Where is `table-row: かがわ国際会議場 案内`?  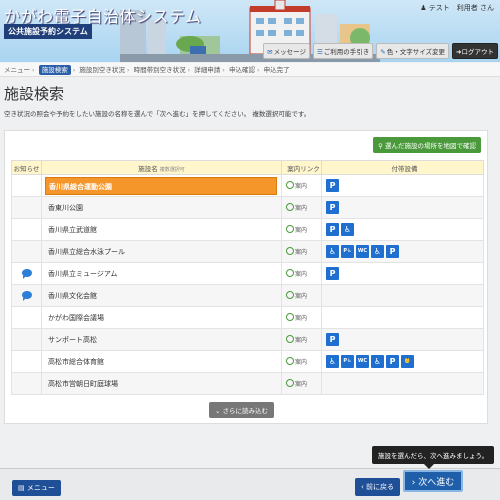 table-row: かがわ国際会議場 案内 is located at coordinates (247, 317).